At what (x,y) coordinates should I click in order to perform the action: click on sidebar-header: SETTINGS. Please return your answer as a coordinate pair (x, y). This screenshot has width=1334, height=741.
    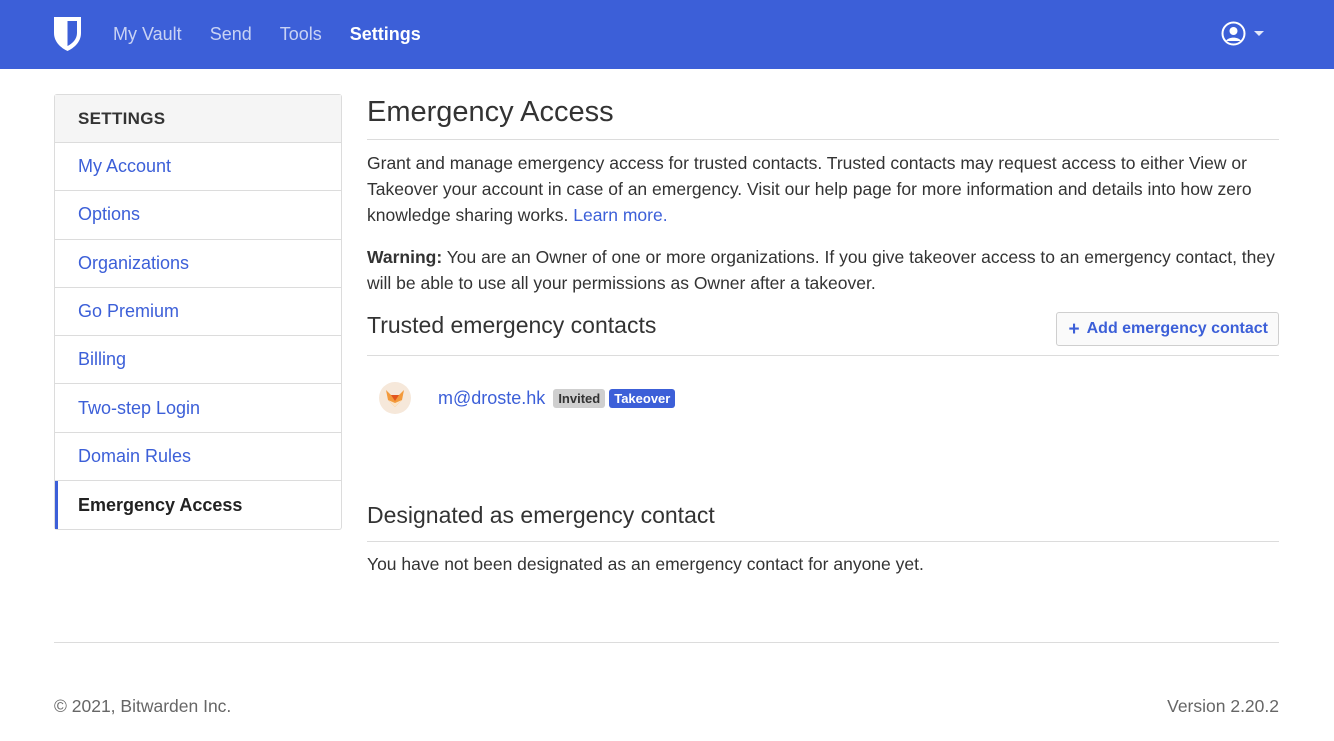
    Looking at the image, I should click on (198, 119).